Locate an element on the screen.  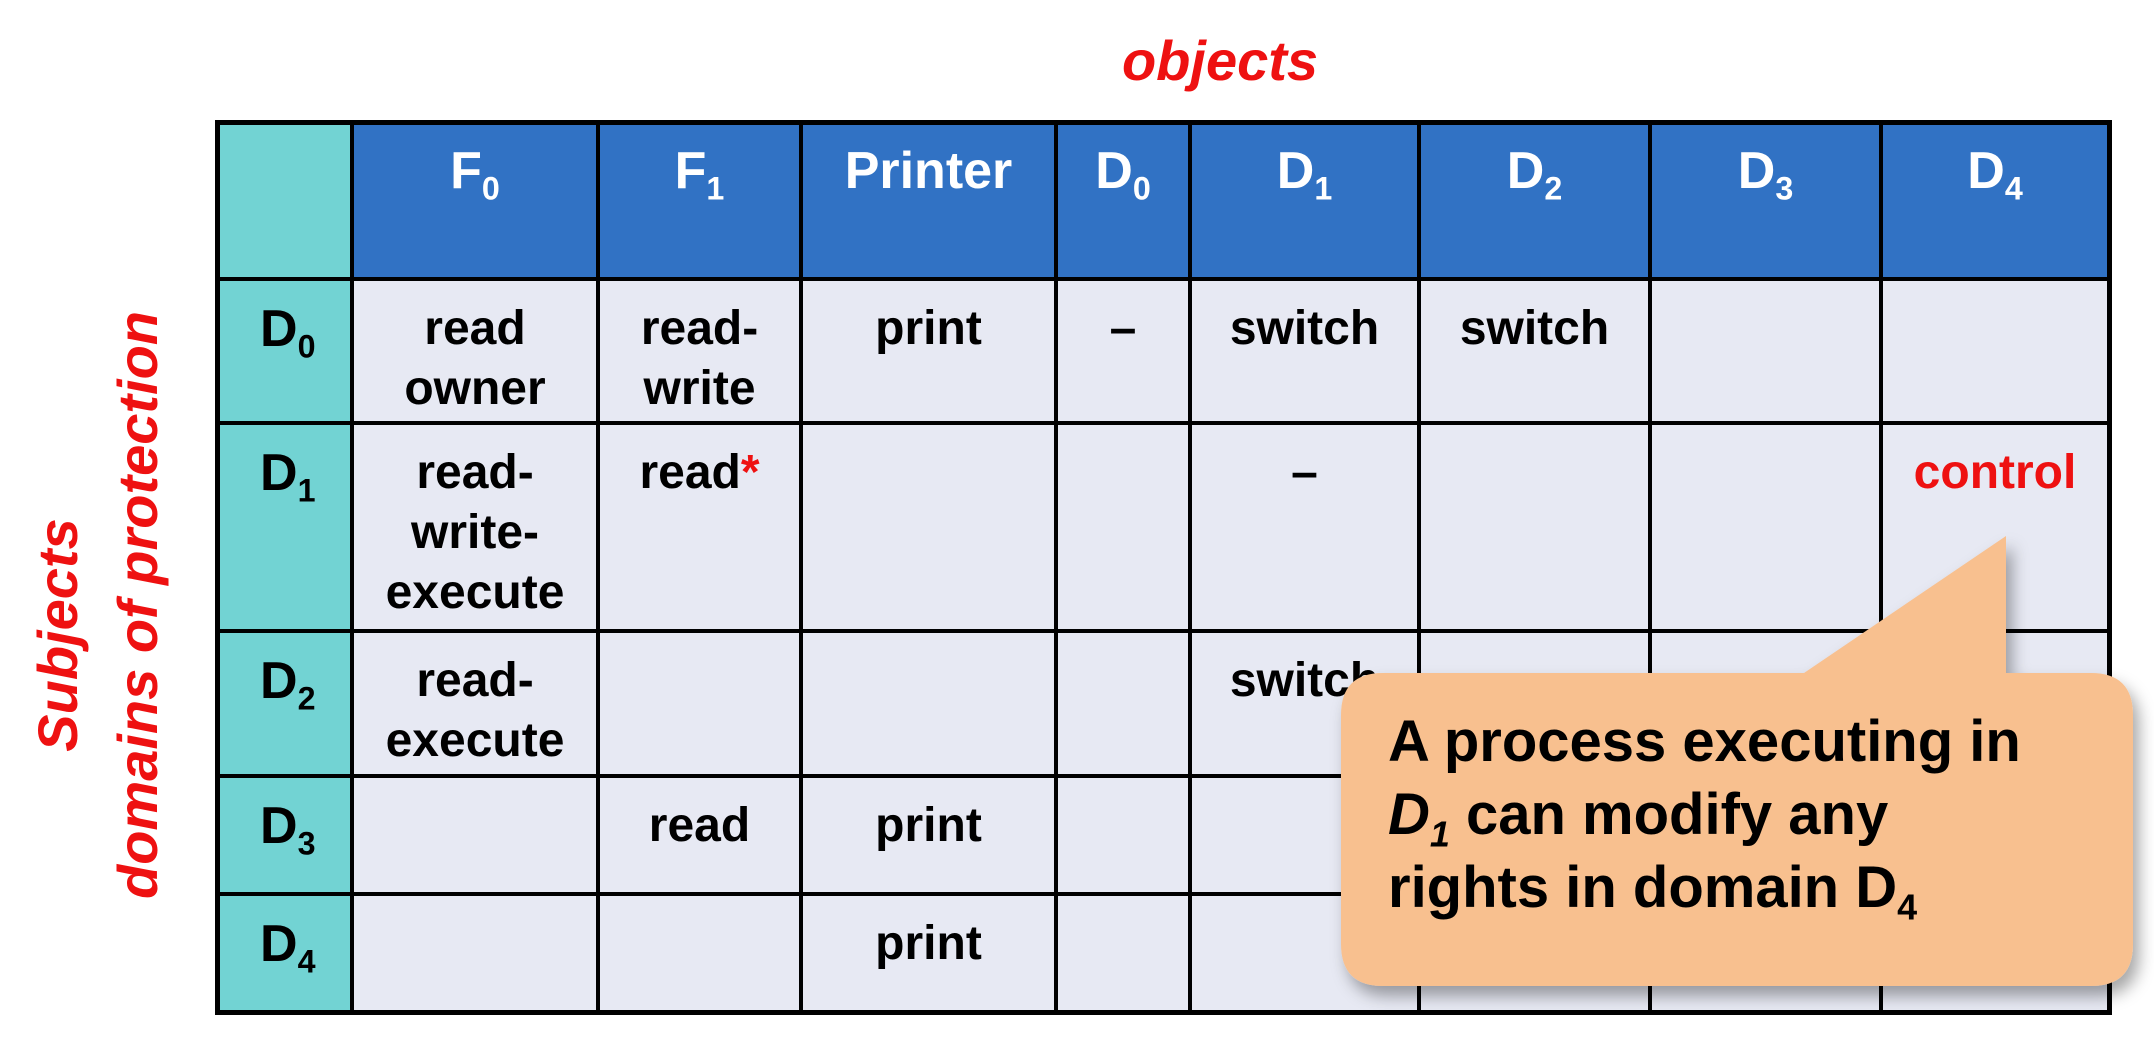
matrix-cell-d3-f1: read is located at coordinates (699, 835).